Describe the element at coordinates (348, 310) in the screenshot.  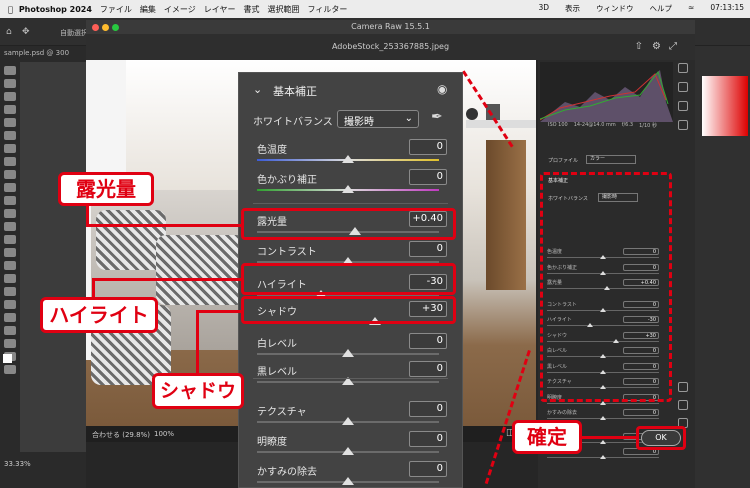
I see `shadows-highlight` at that location.